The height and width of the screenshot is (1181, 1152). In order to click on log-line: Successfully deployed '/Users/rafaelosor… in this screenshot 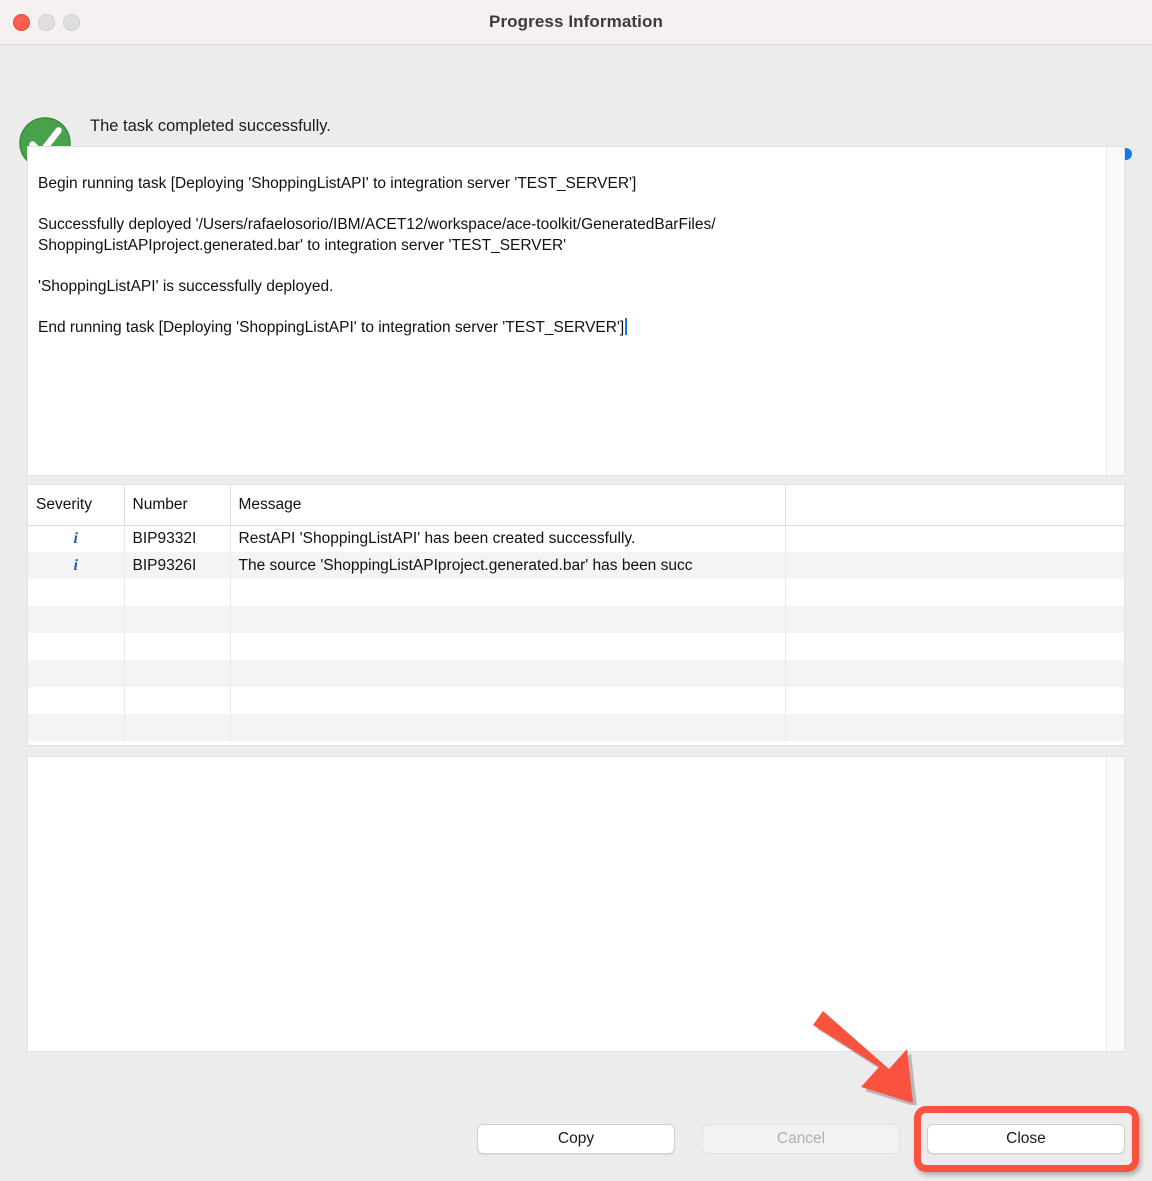, I will do `click(377, 235)`.